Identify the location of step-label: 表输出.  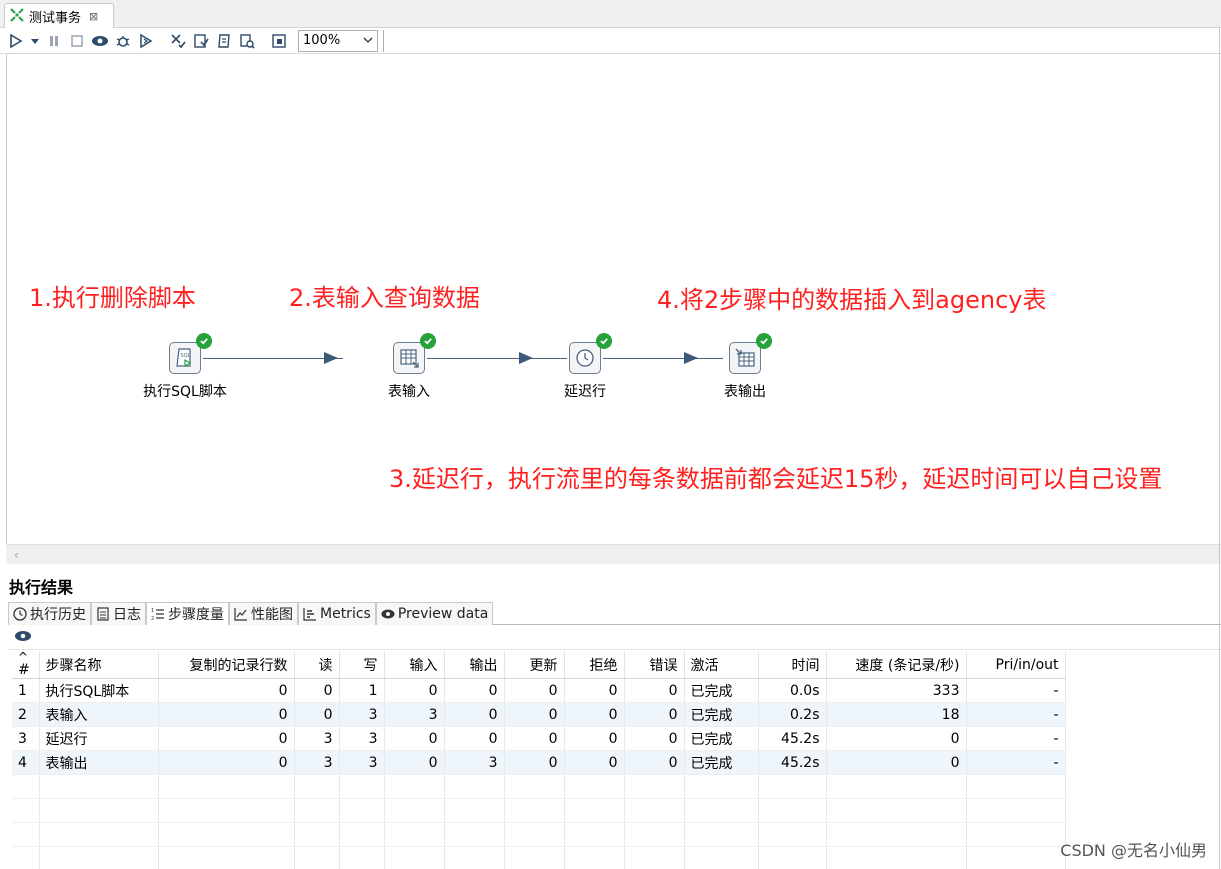
(745, 392).